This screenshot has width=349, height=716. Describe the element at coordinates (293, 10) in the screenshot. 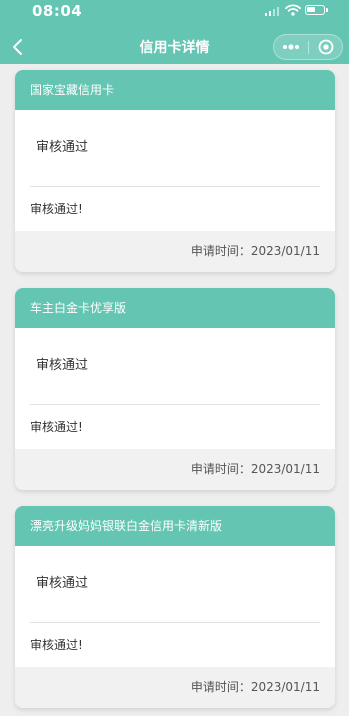

I see `wifi-icon` at that location.